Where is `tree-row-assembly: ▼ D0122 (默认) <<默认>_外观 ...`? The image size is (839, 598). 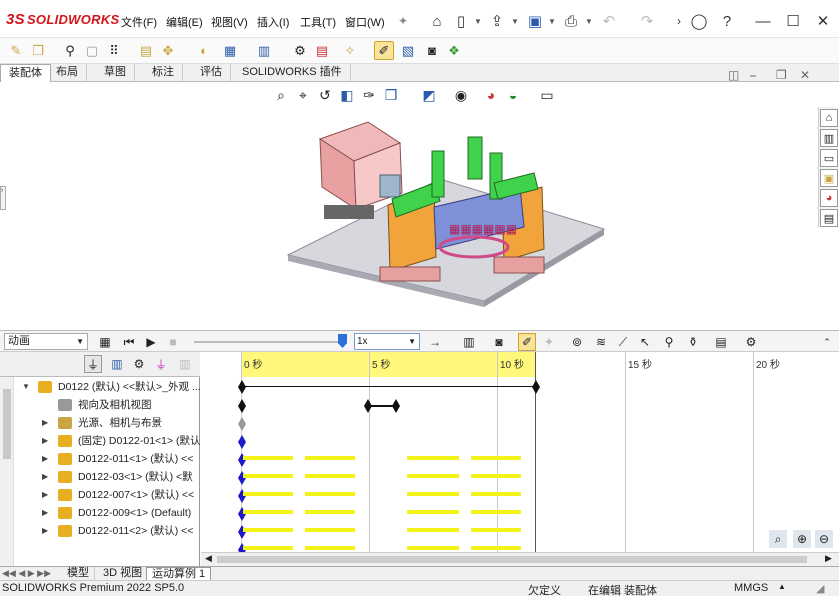
tree-row-assembly: ▼ D0122 (默认) <<默认>_外观 ... is located at coordinates (100, 387).